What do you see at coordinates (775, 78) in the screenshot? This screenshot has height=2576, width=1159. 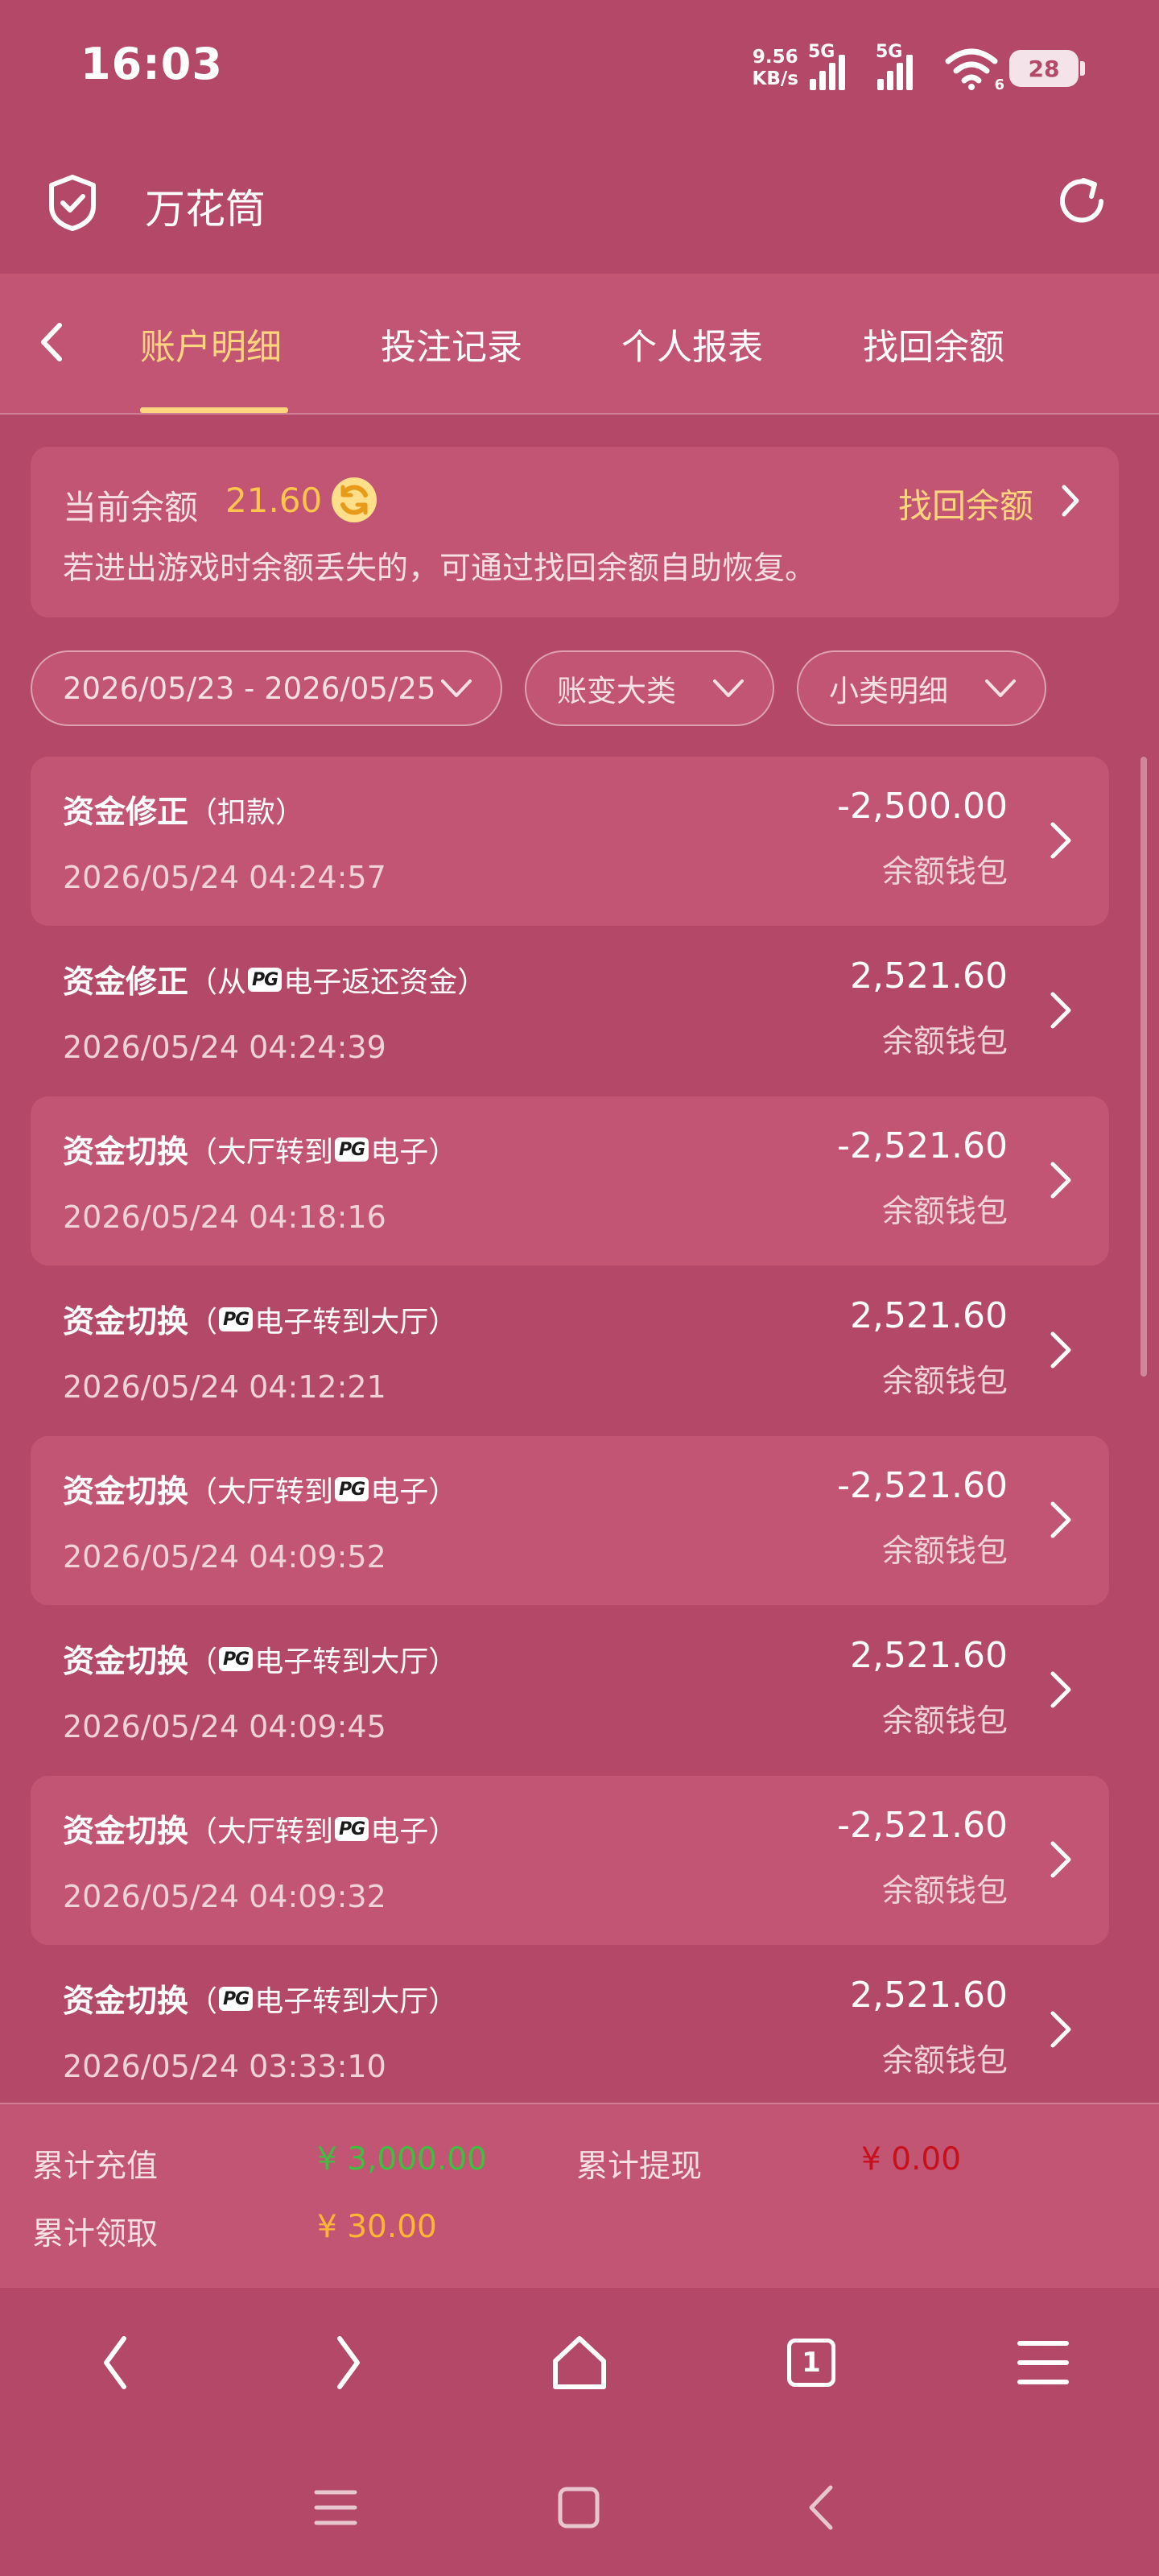 I see `network-speed-unit: KB/s` at bounding box center [775, 78].